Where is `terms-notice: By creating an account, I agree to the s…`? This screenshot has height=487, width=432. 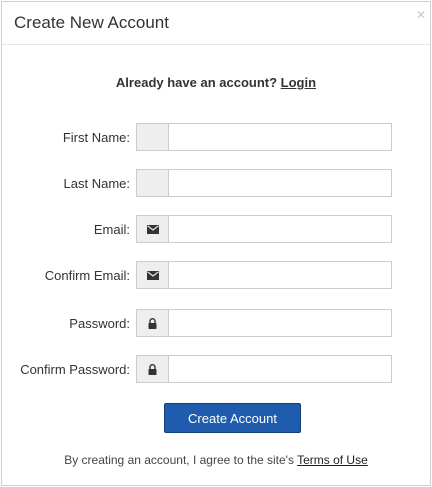
terms-notice: By creating an account, I agree to the s… is located at coordinates (216, 460).